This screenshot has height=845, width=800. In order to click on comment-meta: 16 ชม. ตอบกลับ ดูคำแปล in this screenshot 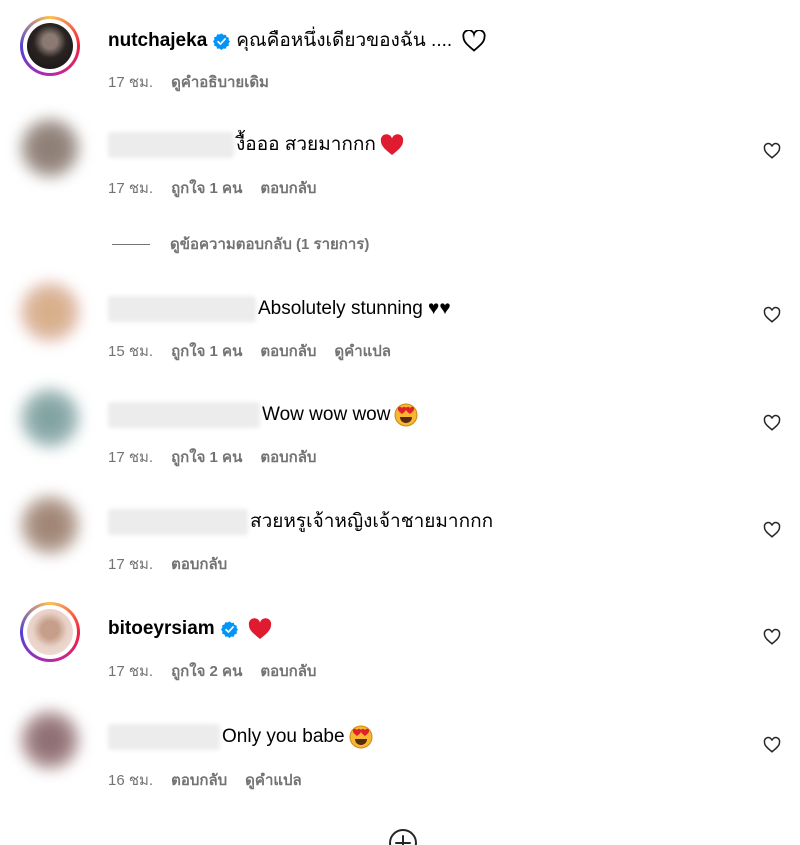, I will do `click(205, 780)`.